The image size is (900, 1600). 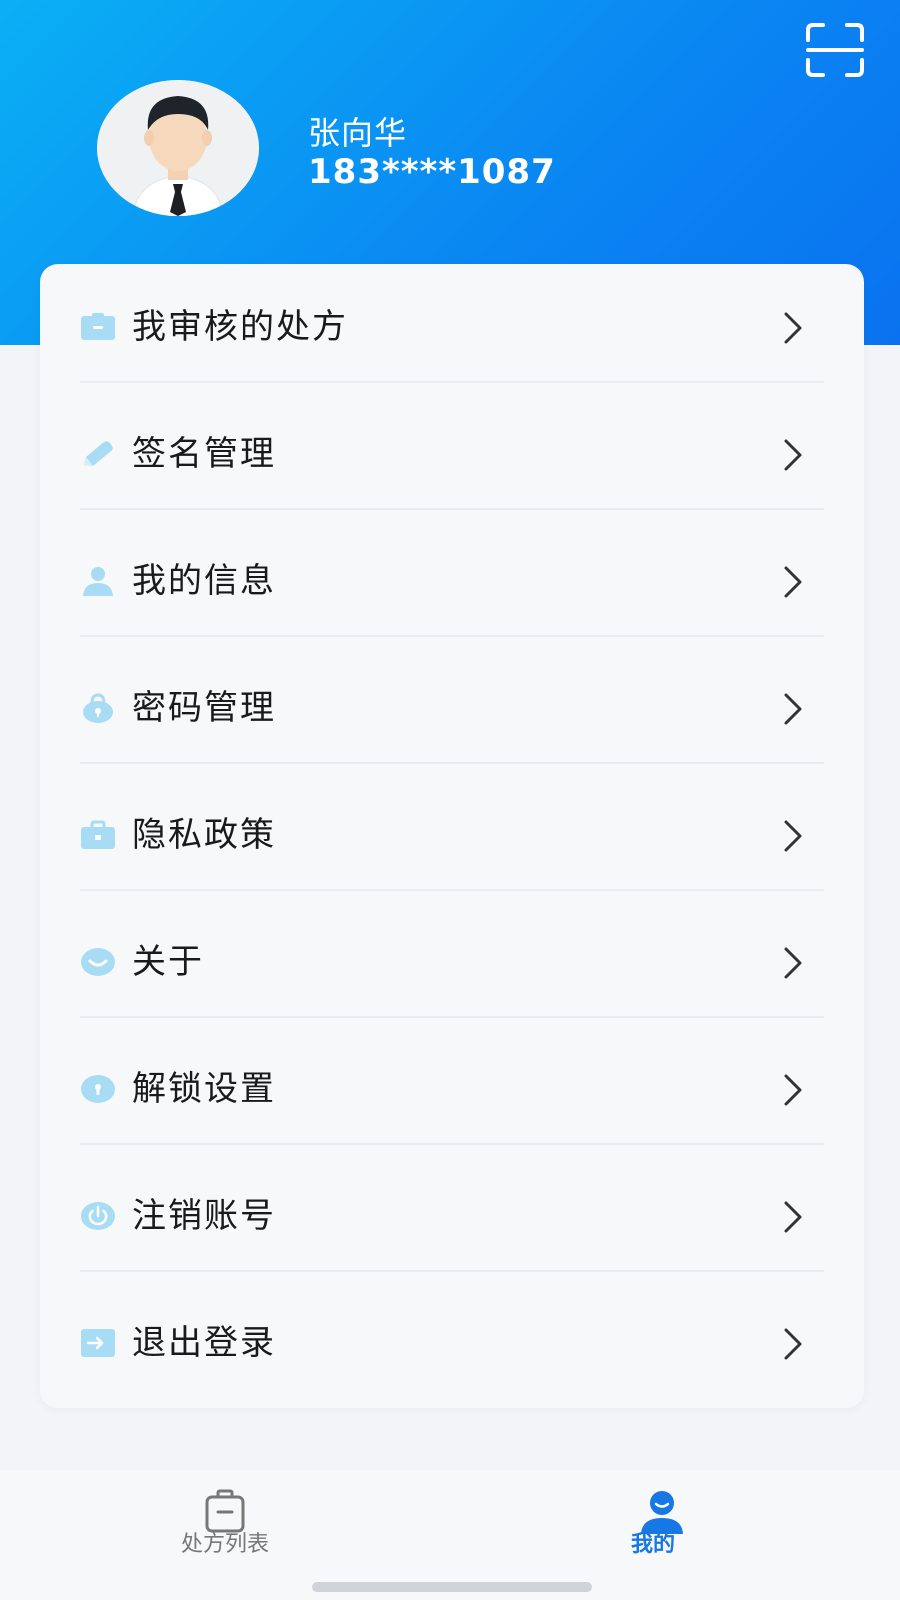 I want to click on pencil-icon, so click(x=98, y=453).